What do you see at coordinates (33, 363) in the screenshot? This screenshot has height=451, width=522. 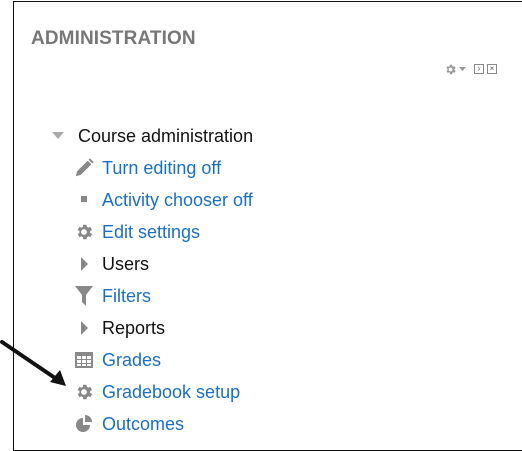 I see `annotation-arrow` at bounding box center [33, 363].